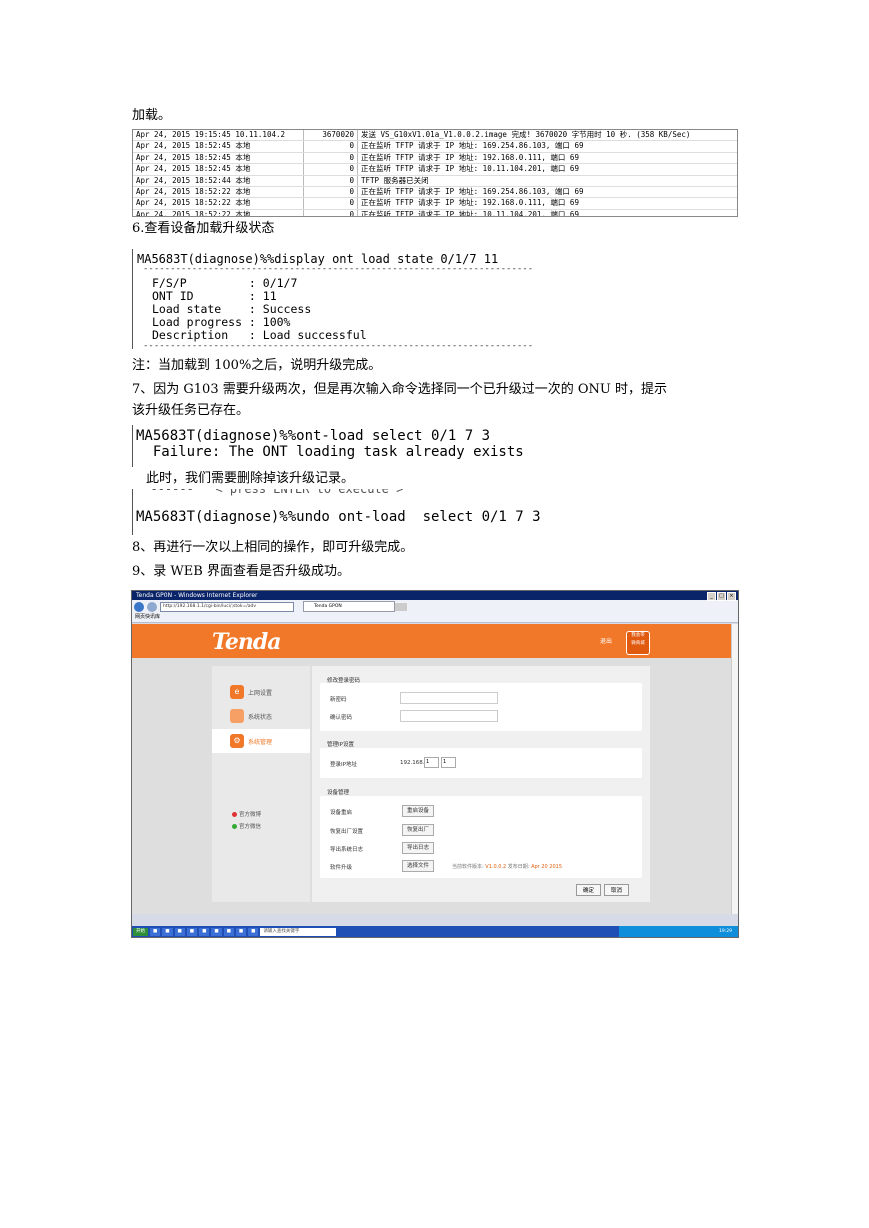 The width and height of the screenshot is (869, 1228). What do you see at coordinates (218, 135) in the screenshot?
I see `log-cell-time: Apr 24, 2015 19:15:45 10.11.104.2` at bounding box center [218, 135].